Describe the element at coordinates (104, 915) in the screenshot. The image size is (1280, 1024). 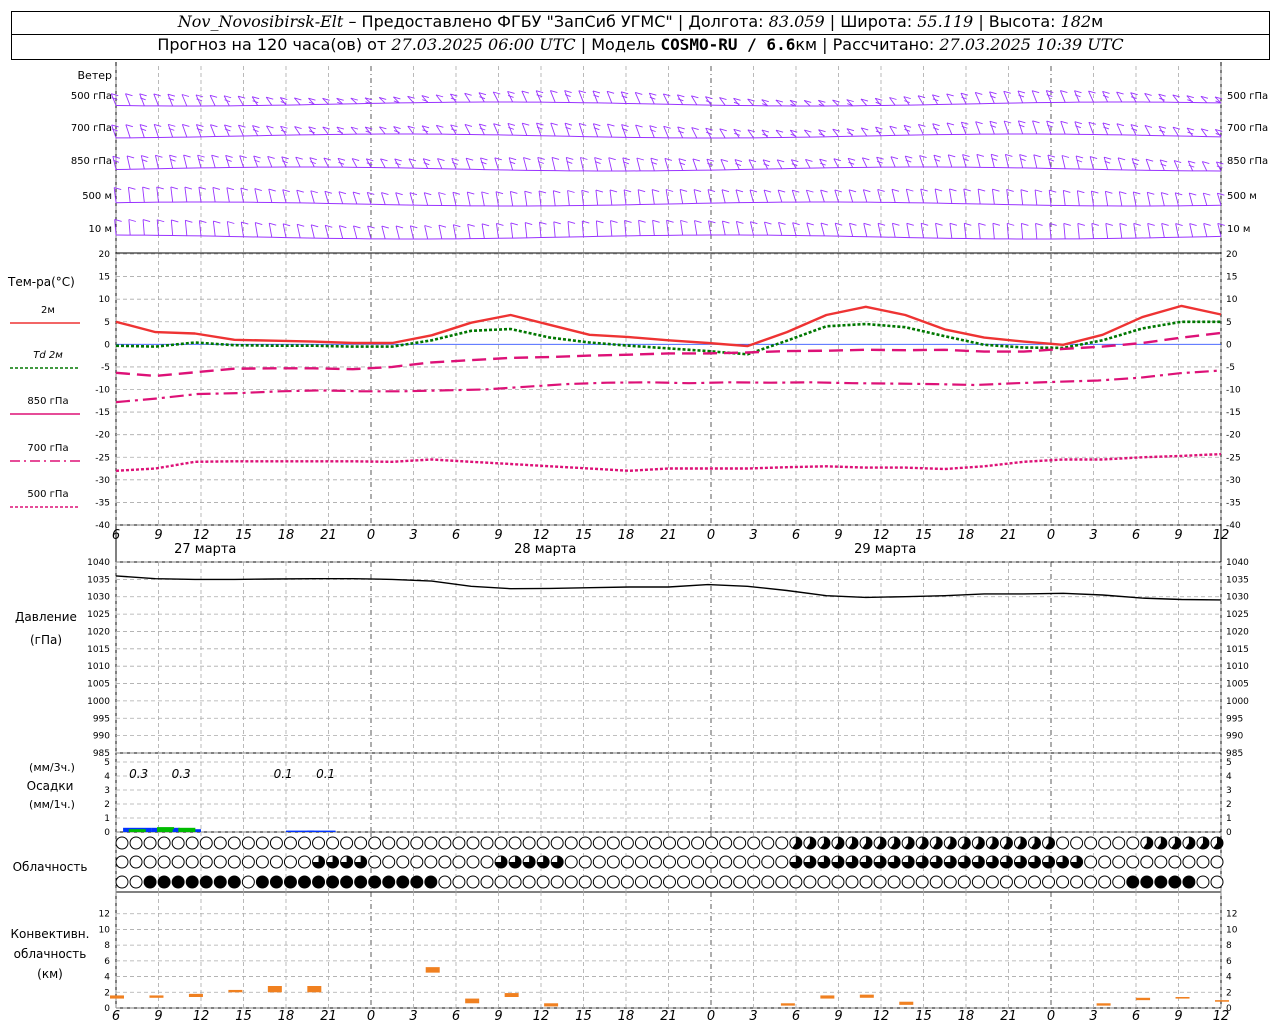
I see `convective-ytick-left: 12` at that location.